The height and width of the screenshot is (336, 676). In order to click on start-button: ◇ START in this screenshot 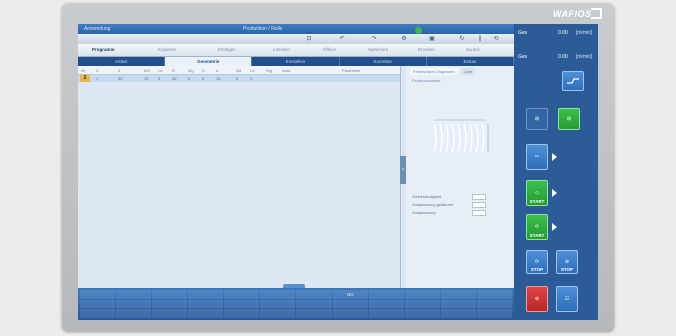, I will do `click(537, 193)`.